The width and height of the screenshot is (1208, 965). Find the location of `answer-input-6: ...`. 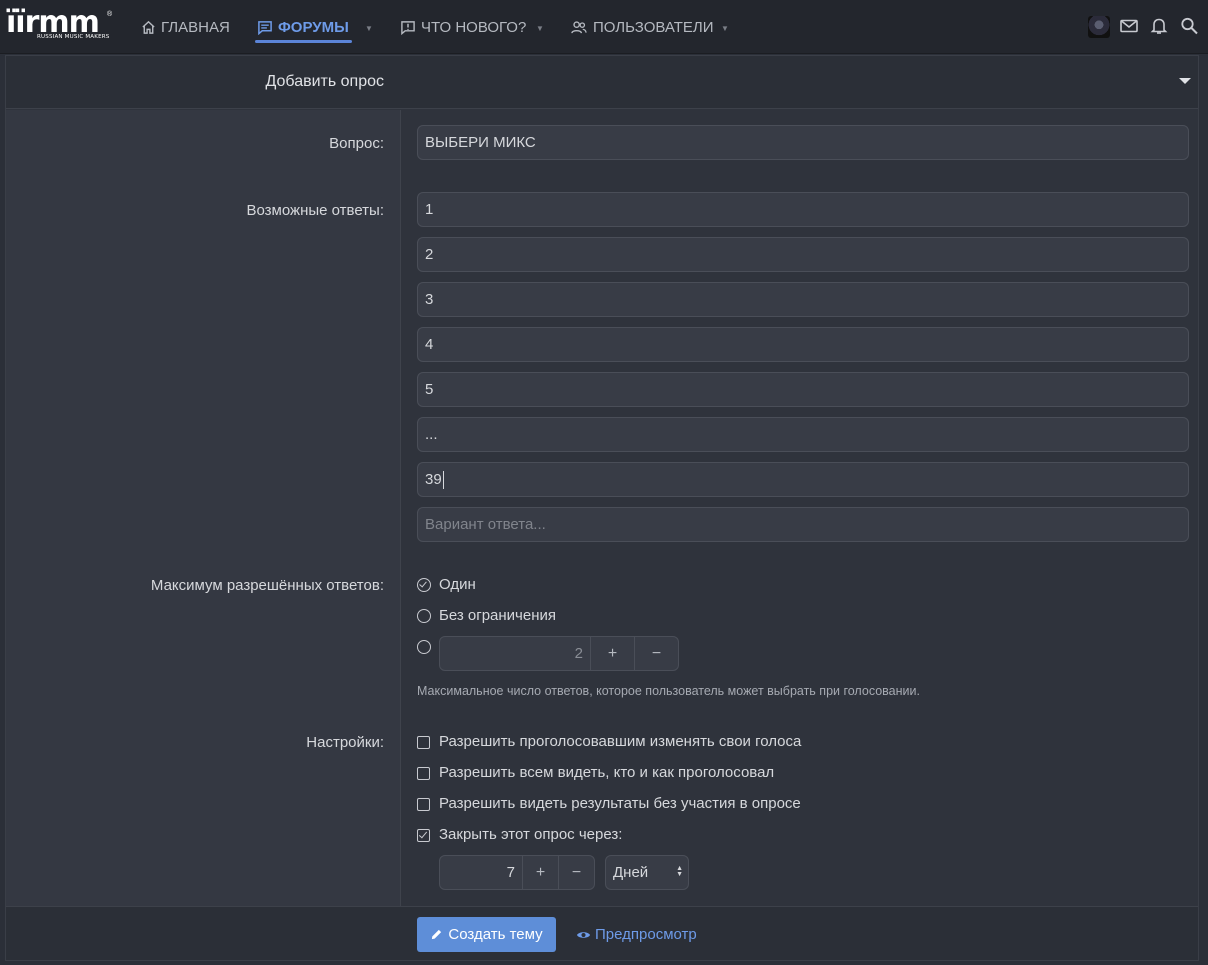

answer-input-6: ... is located at coordinates (803, 434).